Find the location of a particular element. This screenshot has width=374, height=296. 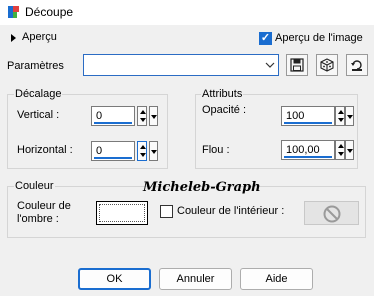

horizontal-value: 0 is located at coordinates (99, 151).